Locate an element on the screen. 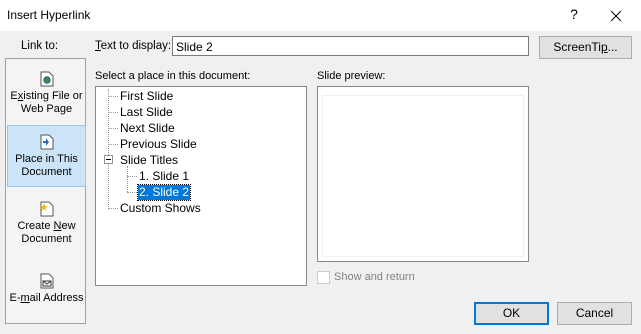 The height and width of the screenshot is (334, 641). select-place-label: Select a place in this document: is located at coordinates (173, 76).